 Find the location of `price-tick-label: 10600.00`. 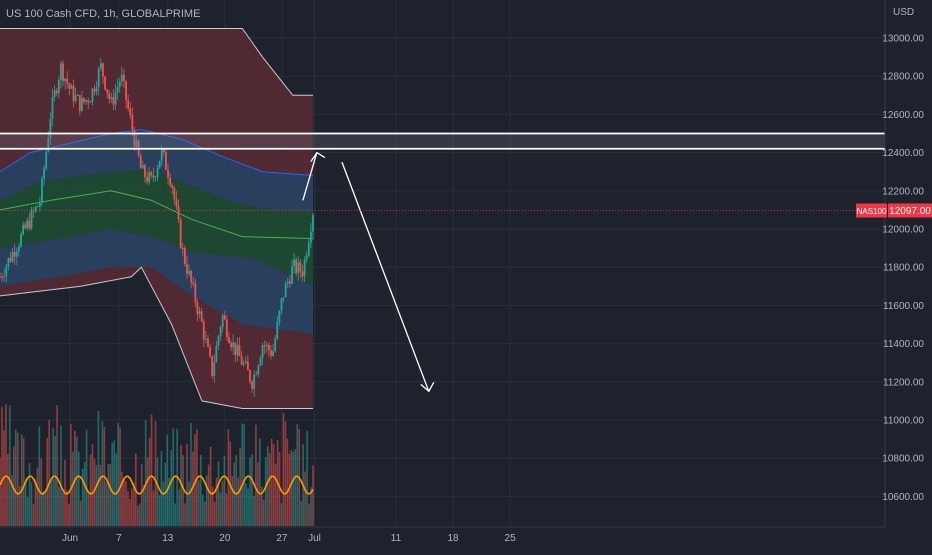

price-tick-label: 10600.00 is located at coordinates (903, 497).